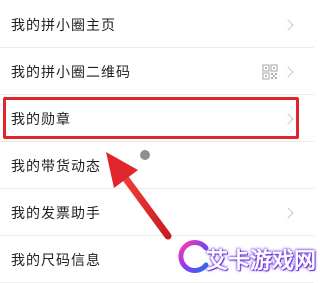 The width and height of the screenshot is (320, 283). I want to click on menu-item-label: 我的拼小圈二维码, so click(71, 72).